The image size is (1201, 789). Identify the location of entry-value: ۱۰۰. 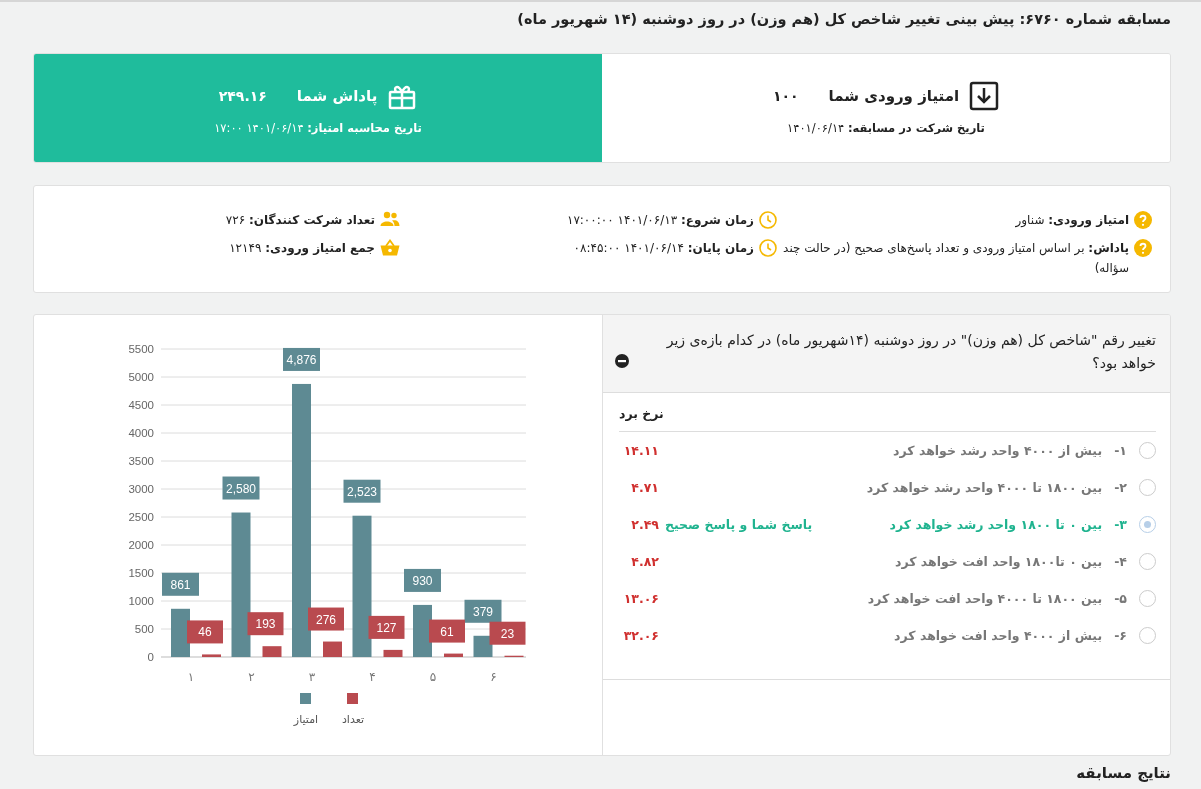
(785, 96).